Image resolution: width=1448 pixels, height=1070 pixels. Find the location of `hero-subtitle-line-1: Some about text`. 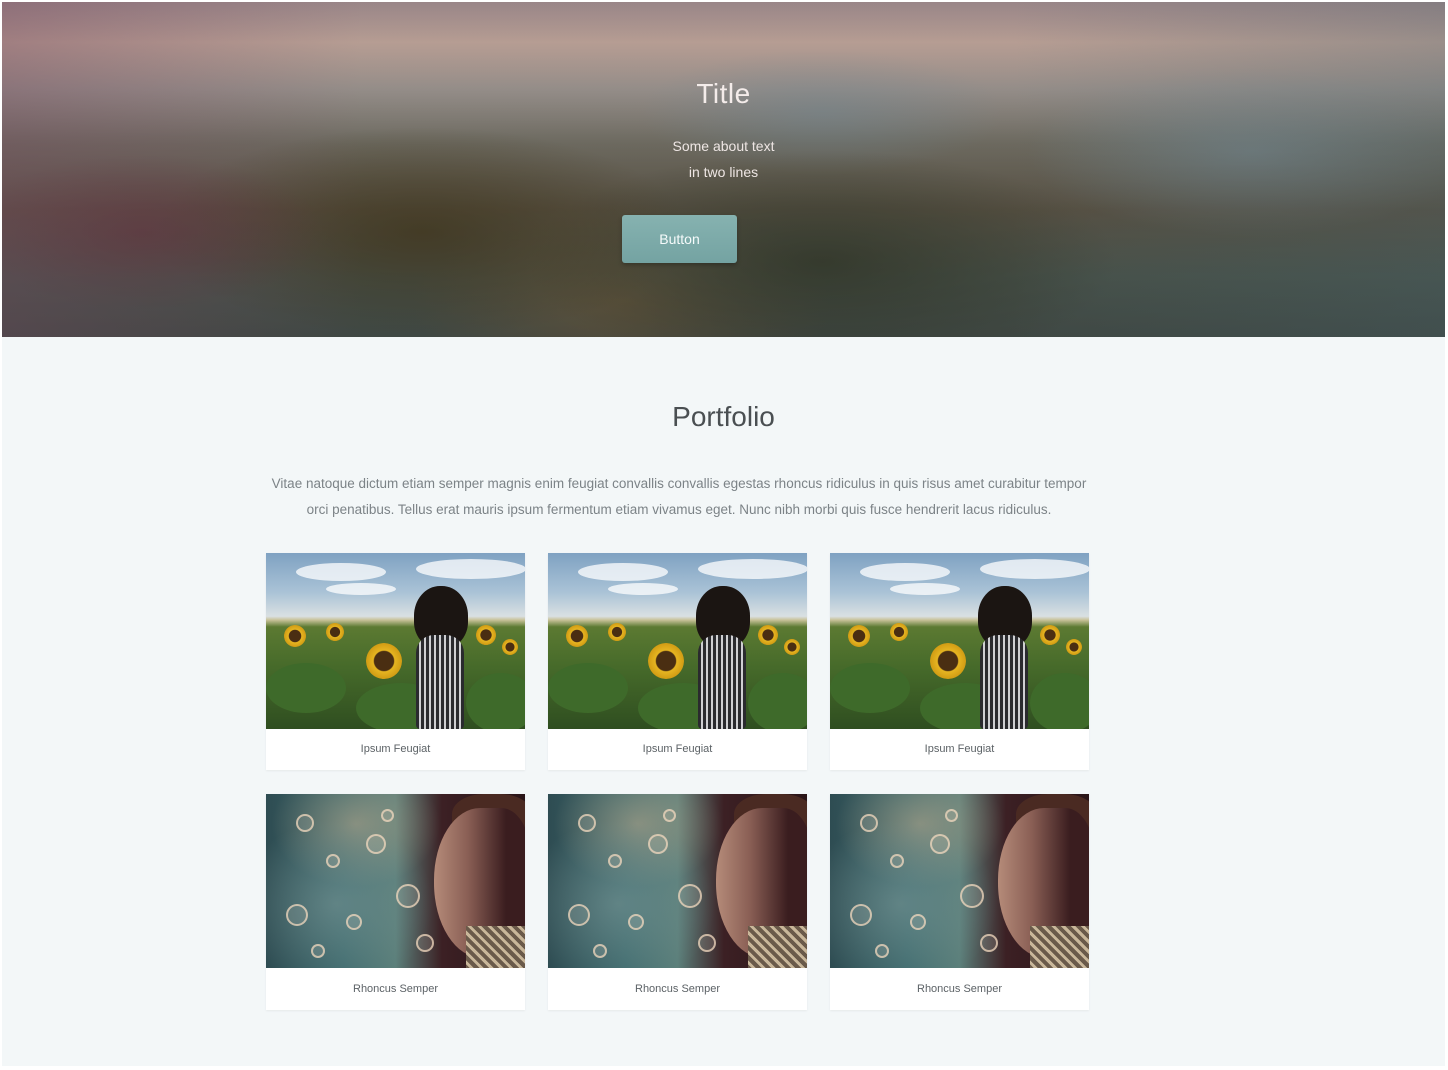

hero-subtitle-line-1: Some about text is located at coordinates (723, 146).